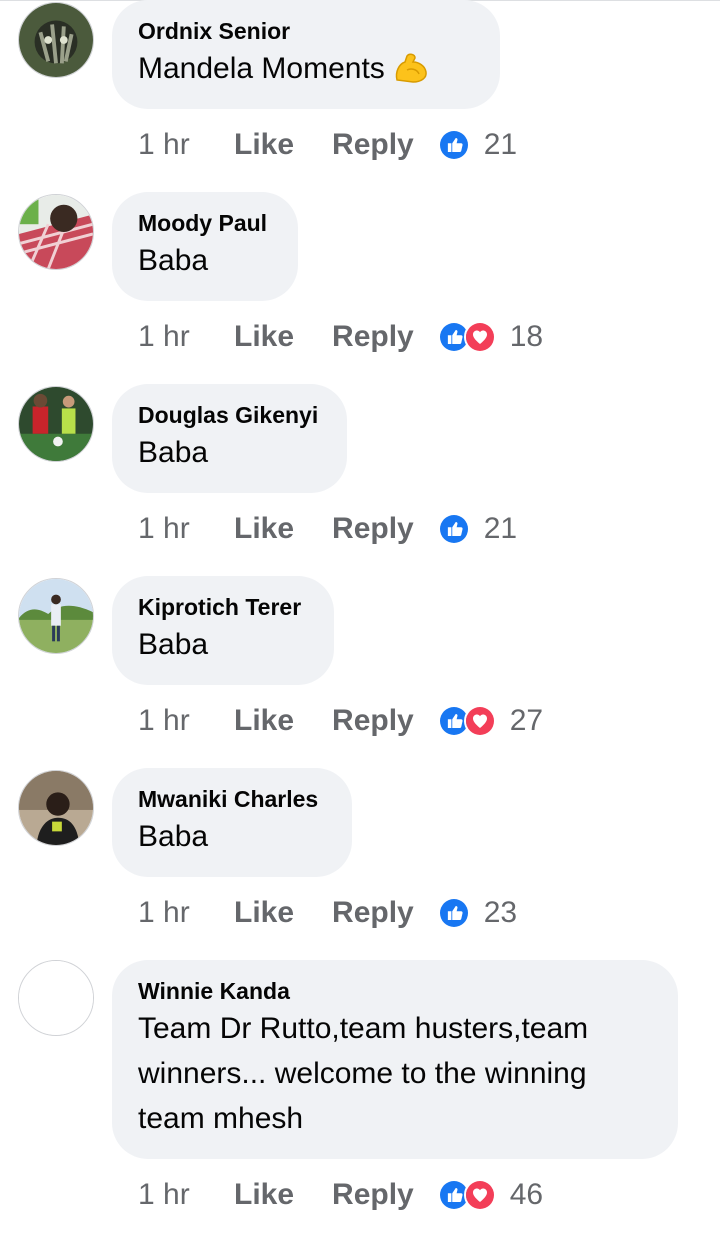 The width and height of the screenshot is (720, 1241). Describe the element at coordinates (223, 630) in the screenshot. I see `comment-bubble: Kiprotich Terer Baba` at that location.